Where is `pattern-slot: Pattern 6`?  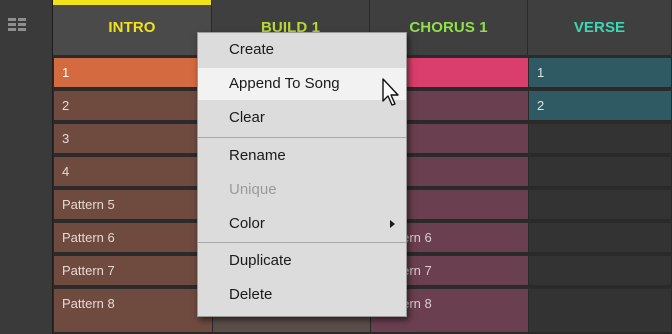 pattern-slot: Pattern 6 is located at coordinates (133, 238).